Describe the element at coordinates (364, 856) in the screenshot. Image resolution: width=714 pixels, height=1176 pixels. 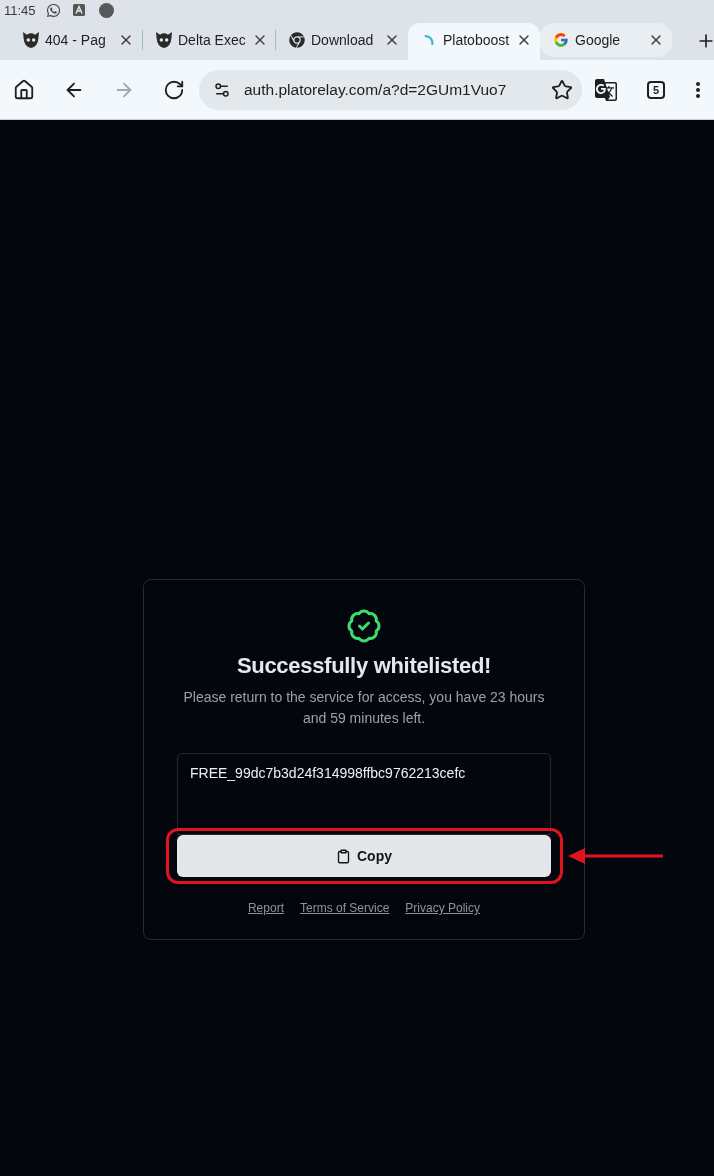
I see `copy-button: Copy` at that location.